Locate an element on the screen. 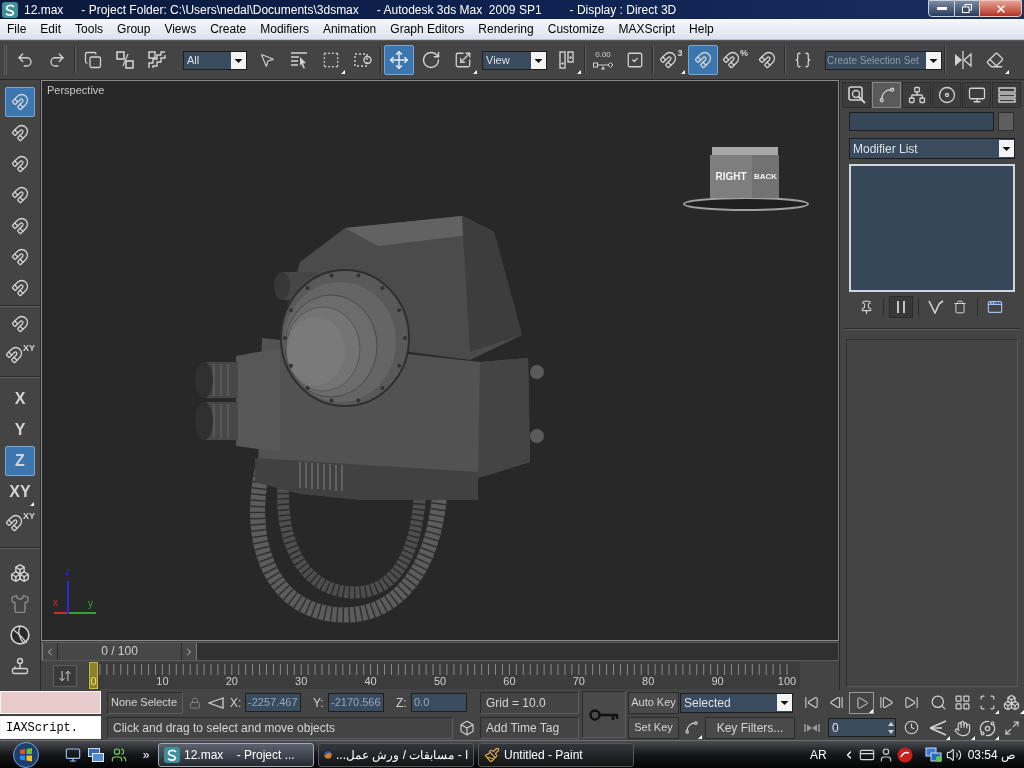  modify-tab is located at coordinates (886, 95).